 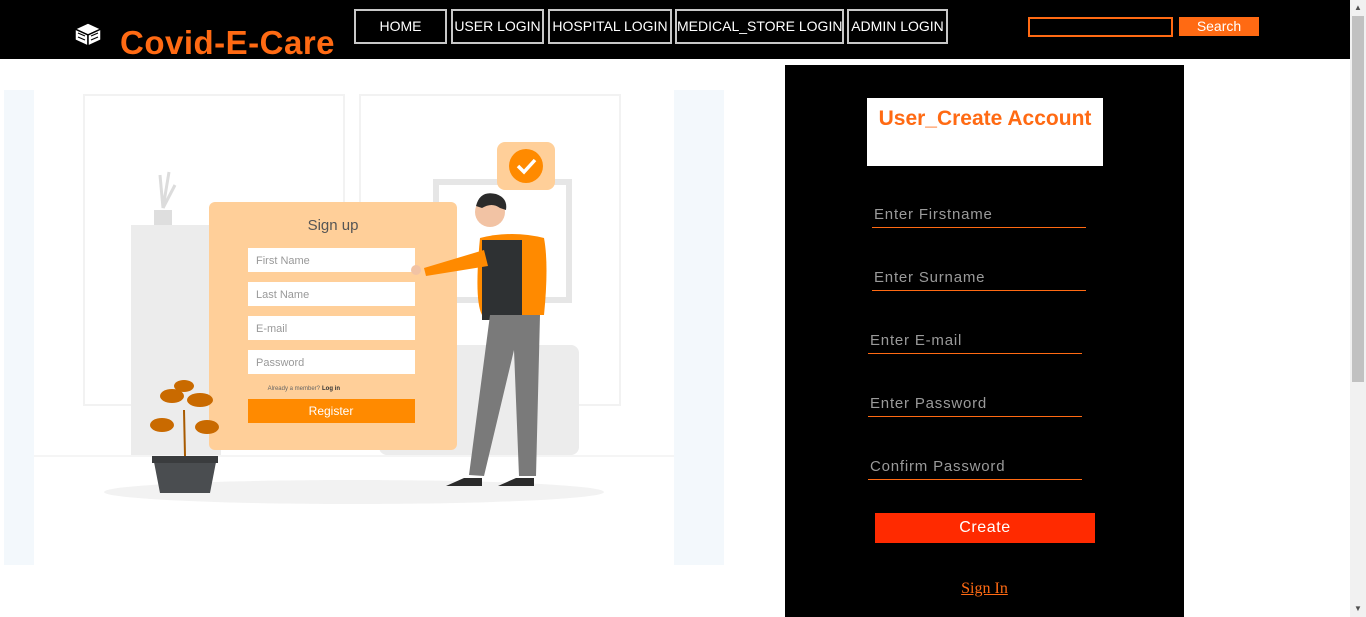 I want to click on illustration-member-text: Already a member?, so click(x=294, y=389).